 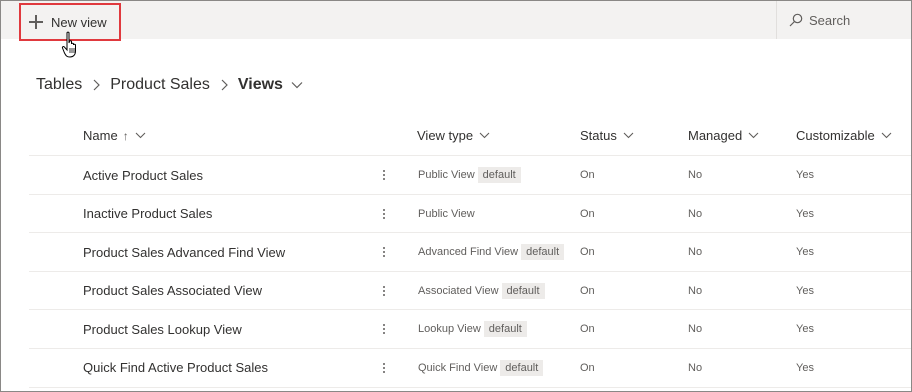 What do you see at coordinates (125, 135) in the screenshot?
I see `sort-ascending-icon: ↑` at bounding box center [125, 135].